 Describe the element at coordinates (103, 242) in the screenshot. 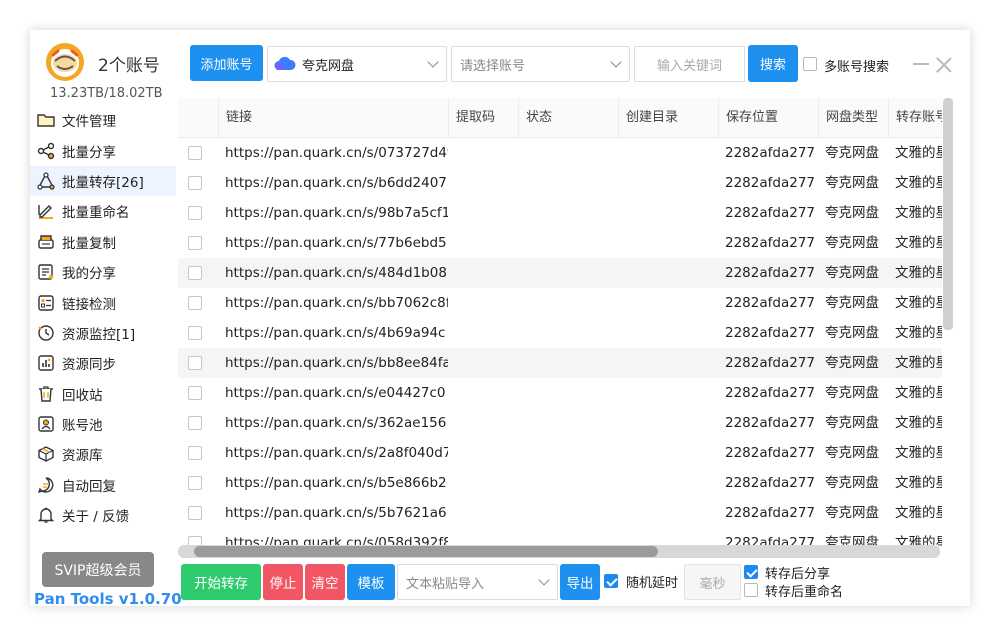

I see `sidebar-item-batch-copy: 批量复制` at that location.